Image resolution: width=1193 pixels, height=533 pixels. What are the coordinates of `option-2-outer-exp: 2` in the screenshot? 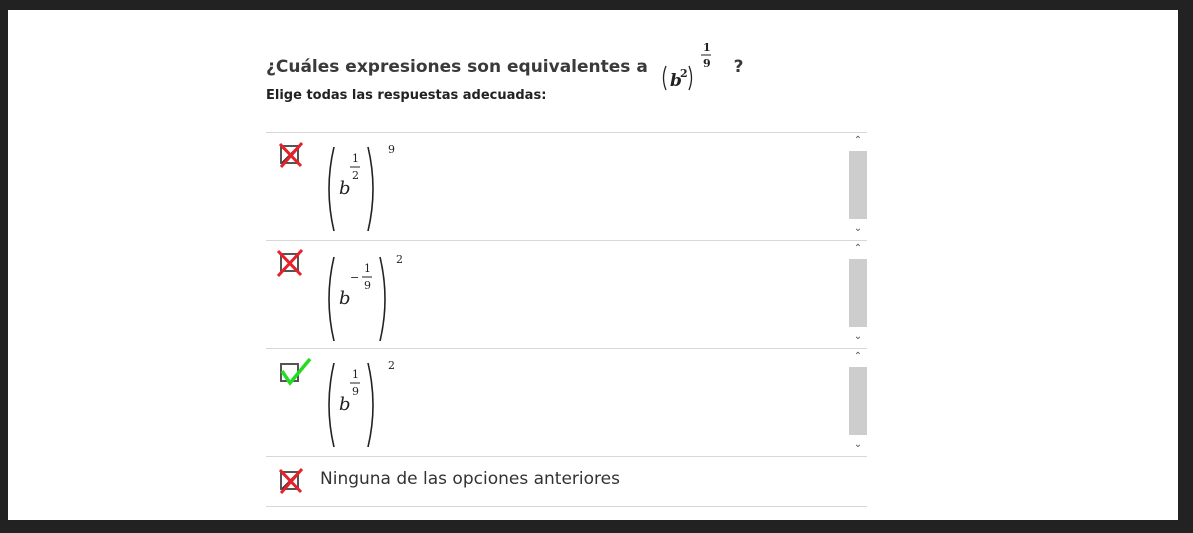 It's located at (399, 259).